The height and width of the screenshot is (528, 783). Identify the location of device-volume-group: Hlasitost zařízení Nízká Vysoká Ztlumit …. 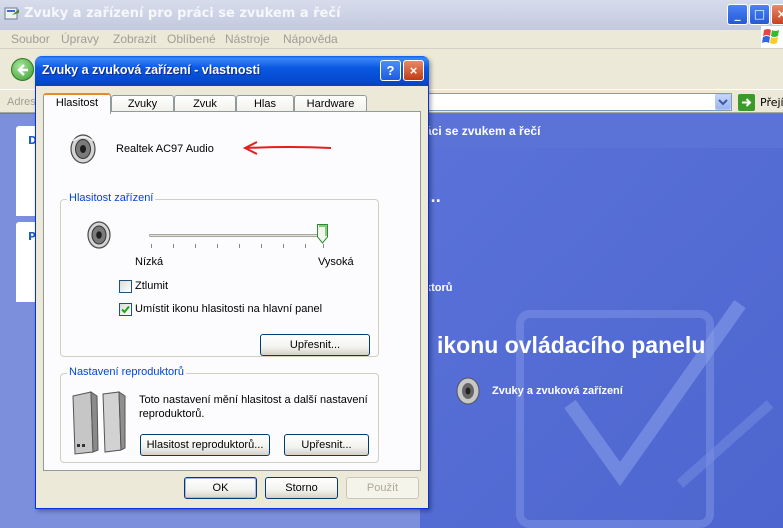
(219, 274).